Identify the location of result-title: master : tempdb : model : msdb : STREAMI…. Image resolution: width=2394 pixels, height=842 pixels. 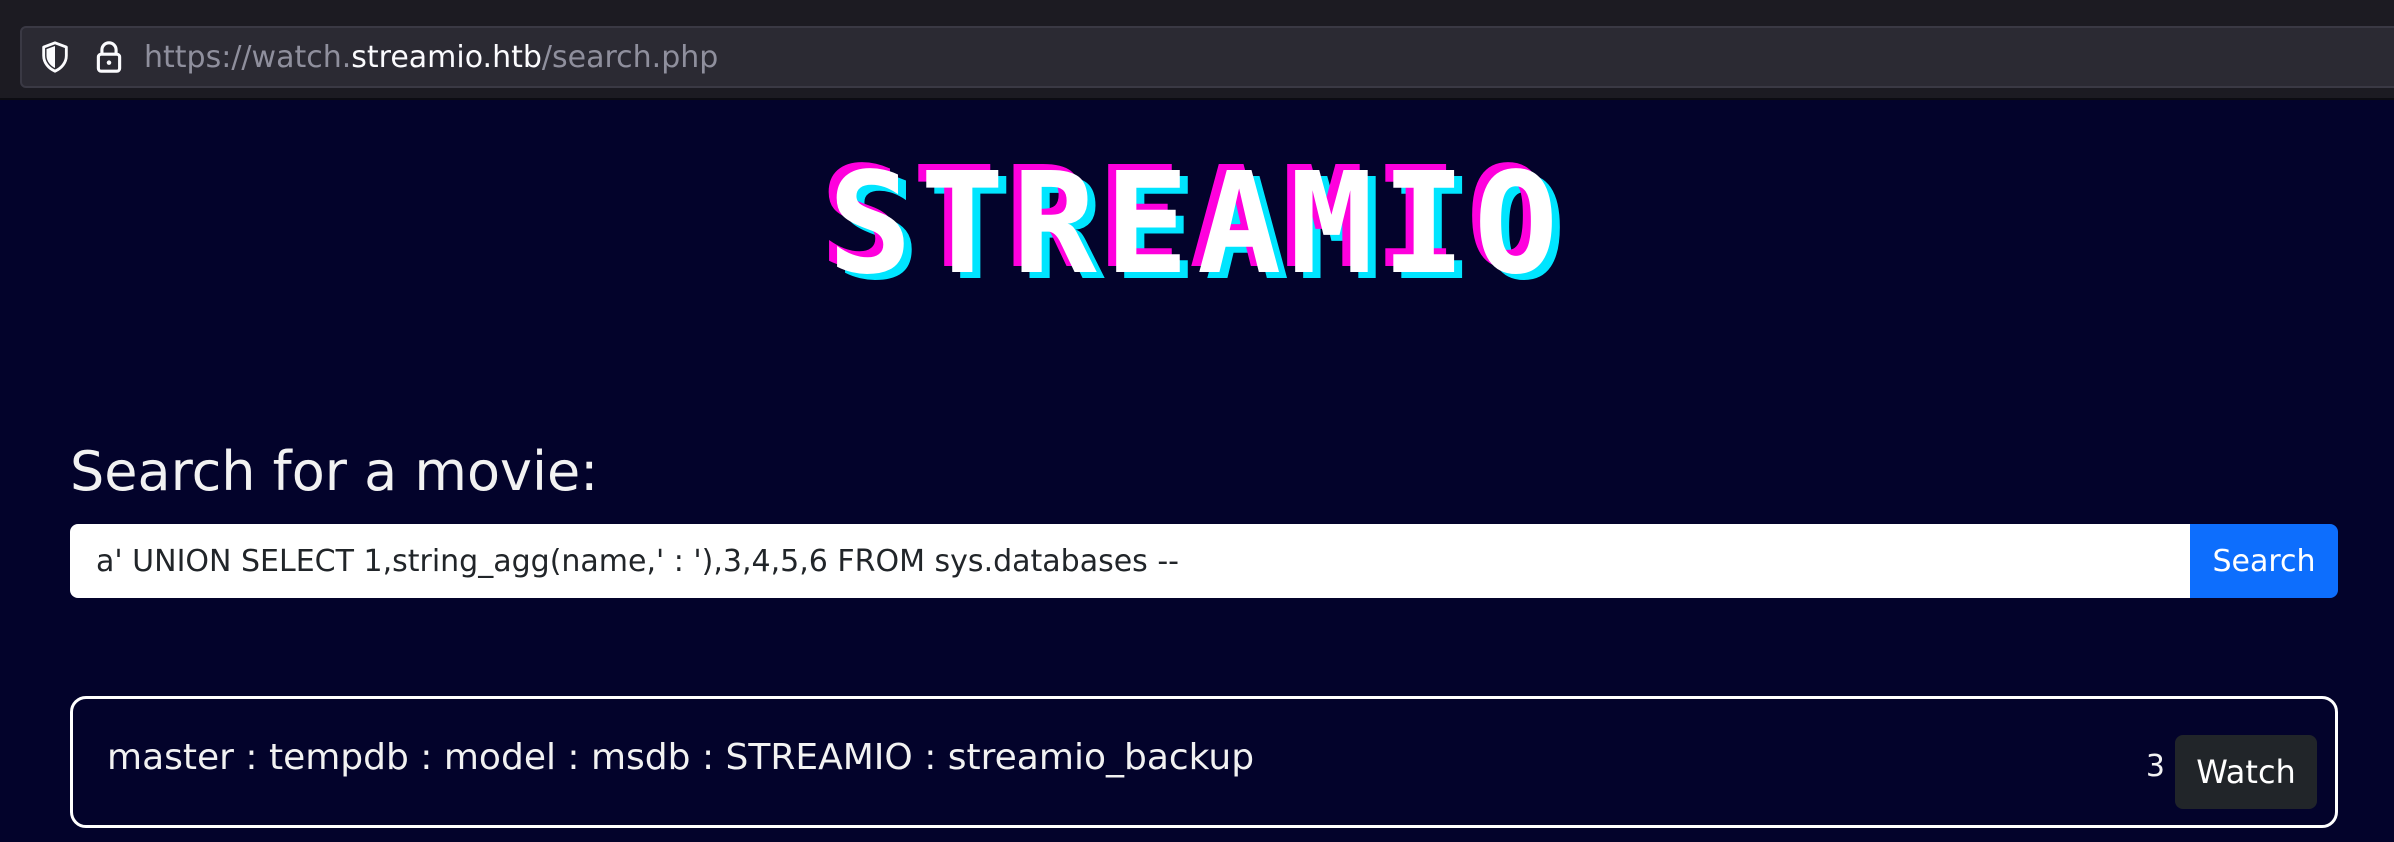
(681, 757).